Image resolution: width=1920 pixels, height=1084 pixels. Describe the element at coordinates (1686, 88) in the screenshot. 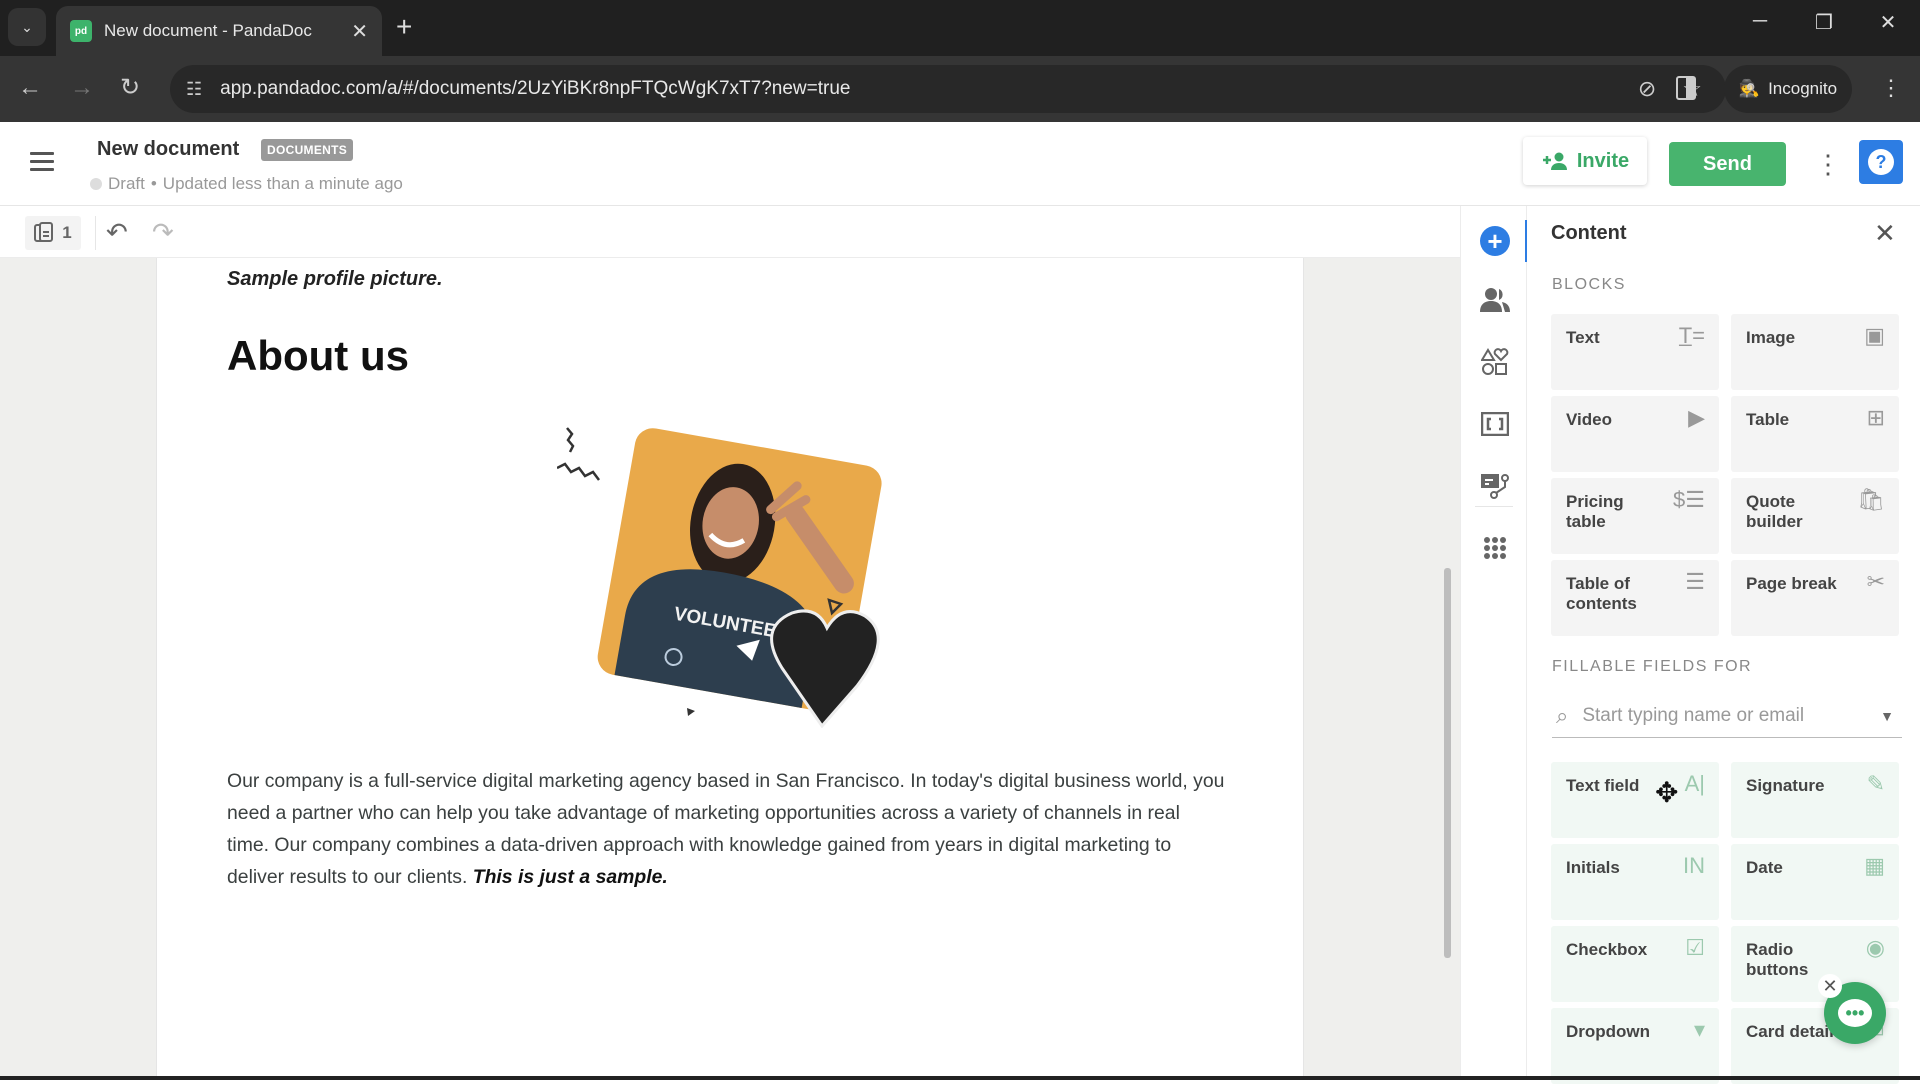

I see `side-panel-icon` at that location.